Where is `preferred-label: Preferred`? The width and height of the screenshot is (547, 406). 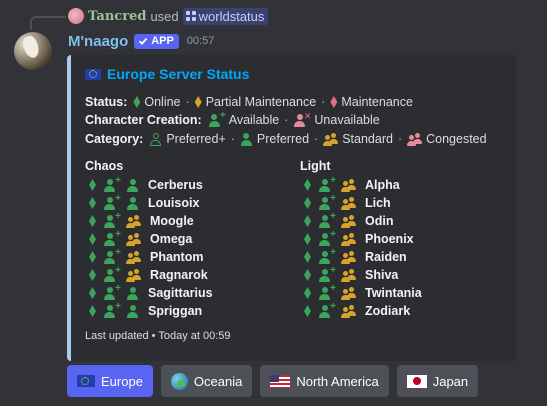 preferred-label: Preferred is located at coordinates (283, 139).